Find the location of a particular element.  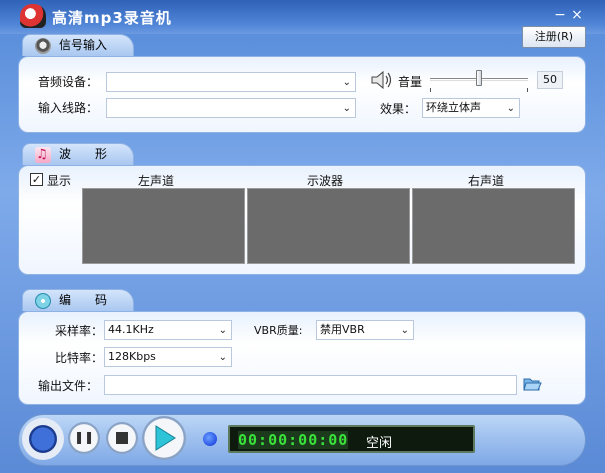

output-file-input is located at coordinates (310, 385).